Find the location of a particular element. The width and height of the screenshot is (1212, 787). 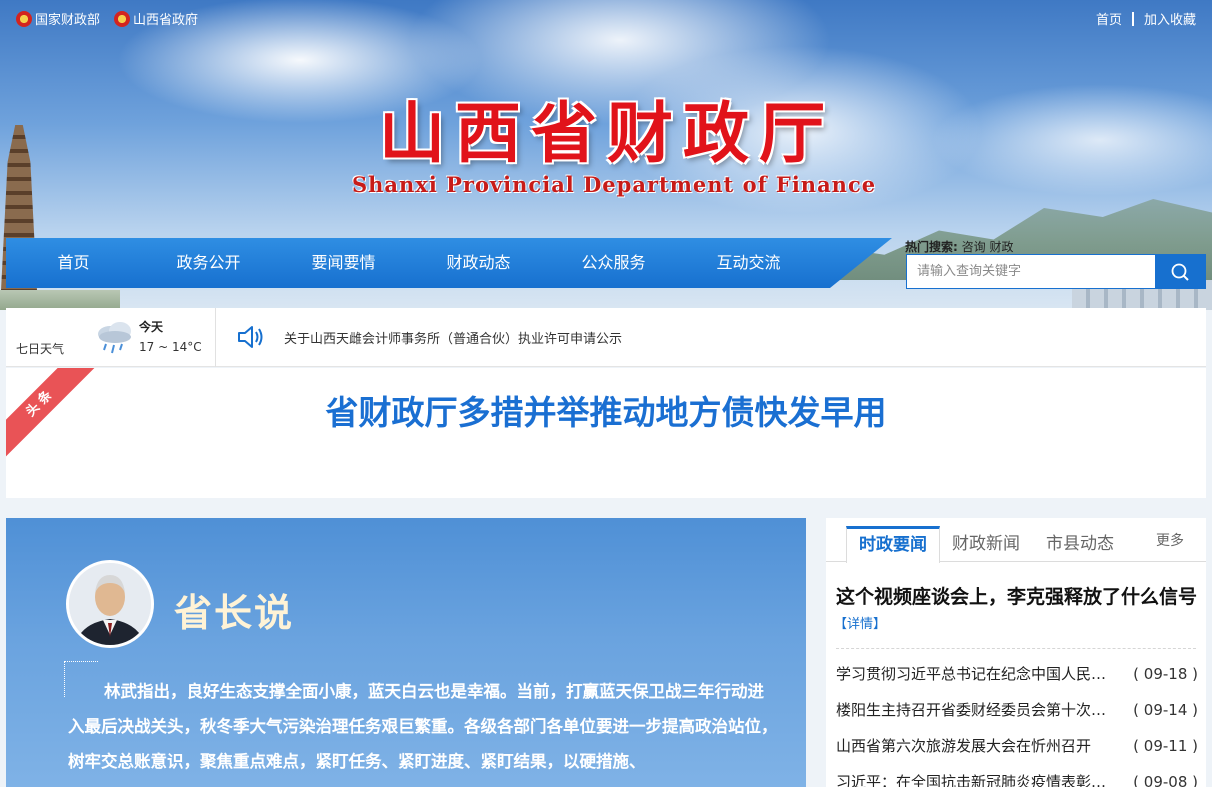

nav-item-key-news: 要闻要情 is located at coordinates (343, 263).